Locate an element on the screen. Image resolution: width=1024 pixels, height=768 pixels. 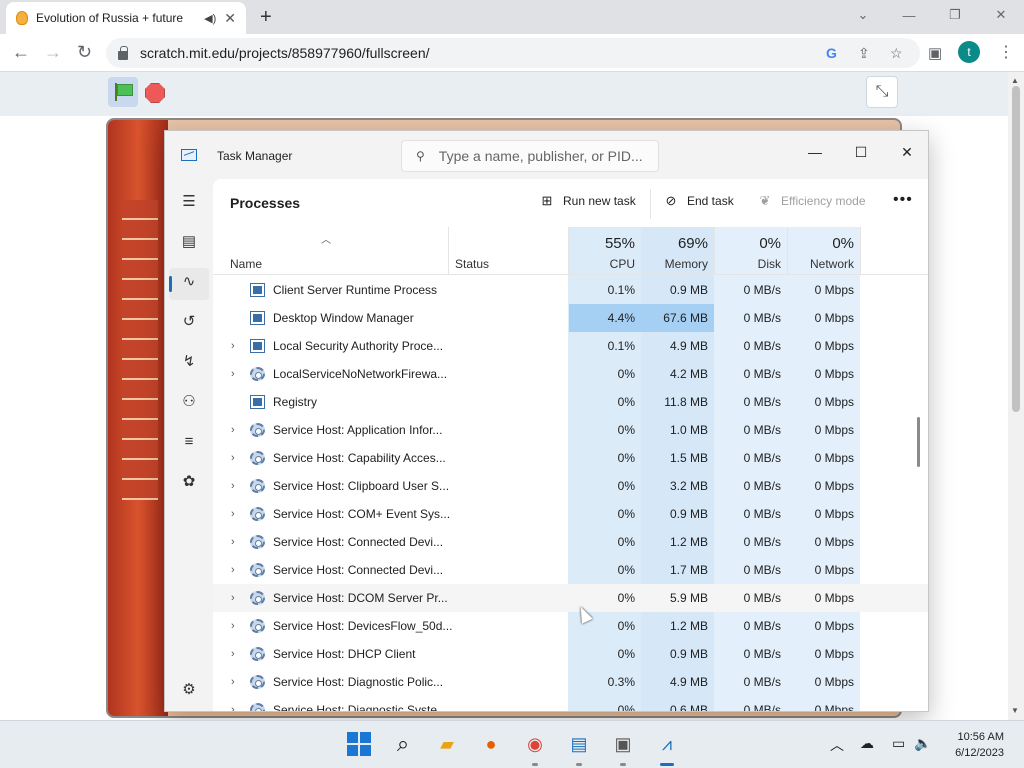
audio-playing-icon: ◀) is located at coordinates (210, 18).